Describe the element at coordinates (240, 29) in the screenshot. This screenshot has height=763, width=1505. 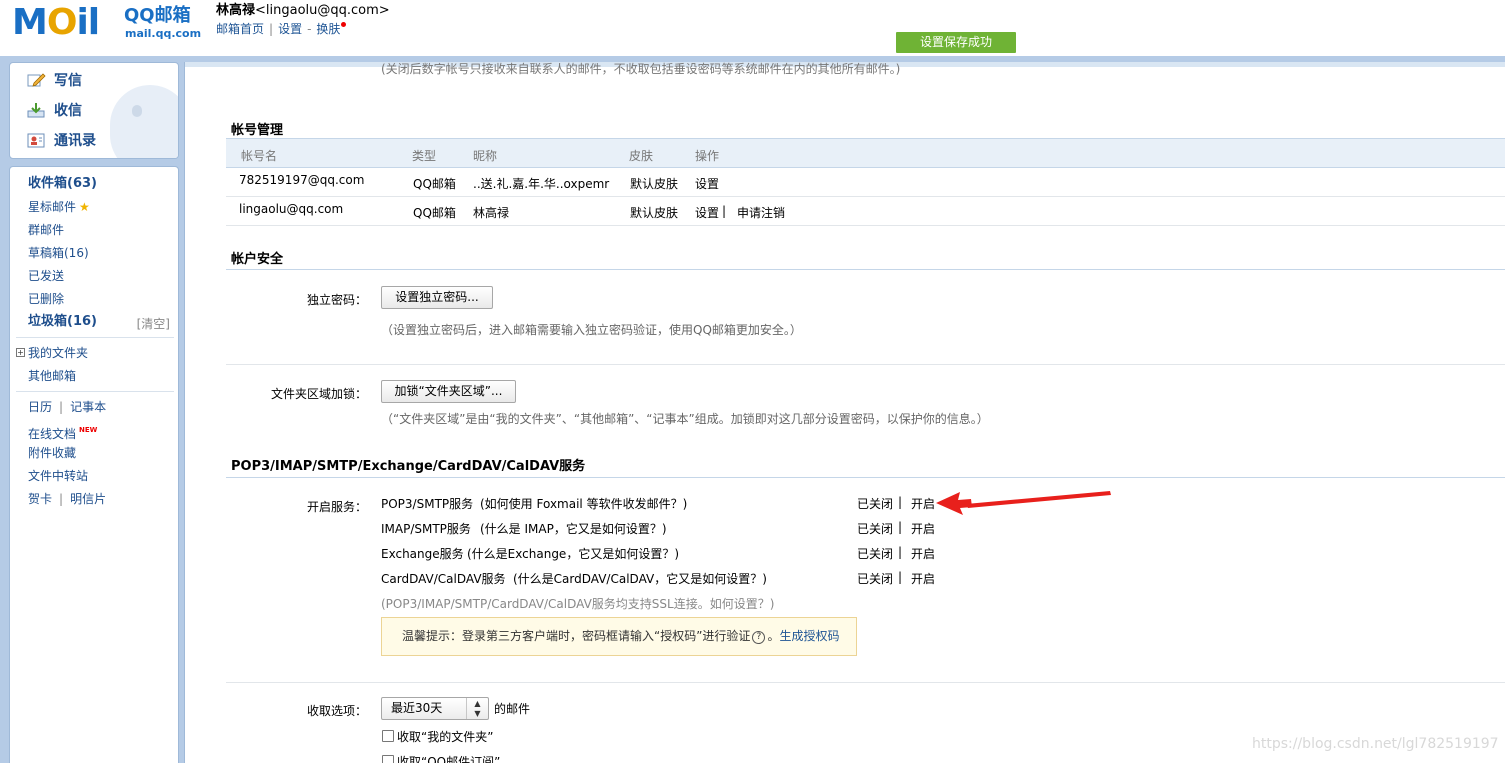
I see `home-link: 邮箱首页` at that location.